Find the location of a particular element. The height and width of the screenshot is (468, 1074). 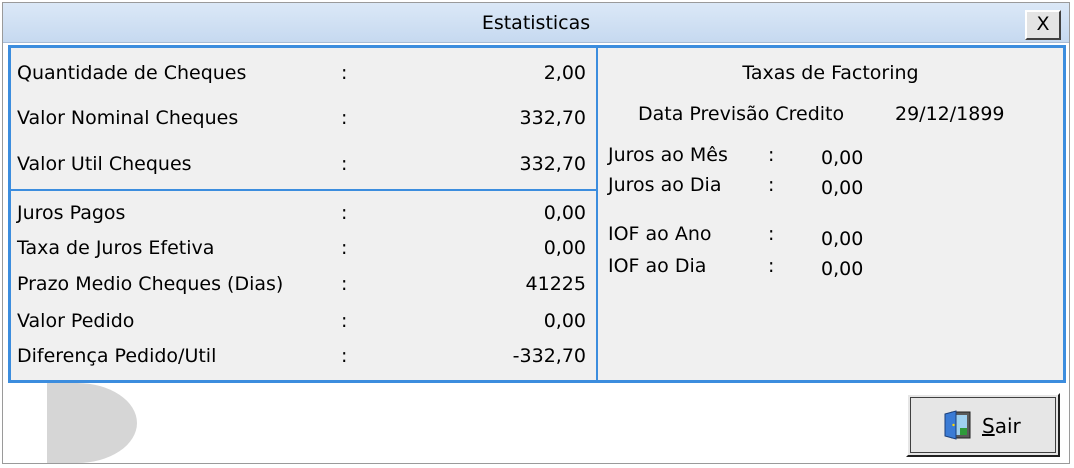

iof-ano-label: IOF ao Ano is located at coordinates (660, 234).